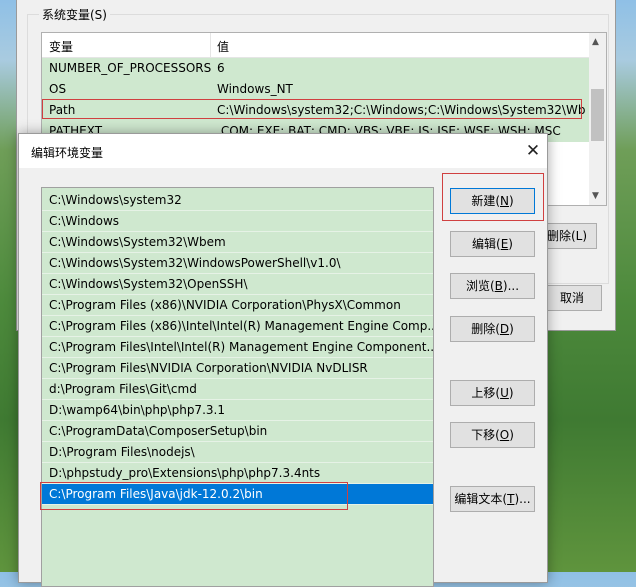 The height and width of the screenshot is (587, 636). What do you see at coordinates (485, 435) in the screenshot?
I see `move-down-button-label: 下移(` at bounding box center [485, 435].